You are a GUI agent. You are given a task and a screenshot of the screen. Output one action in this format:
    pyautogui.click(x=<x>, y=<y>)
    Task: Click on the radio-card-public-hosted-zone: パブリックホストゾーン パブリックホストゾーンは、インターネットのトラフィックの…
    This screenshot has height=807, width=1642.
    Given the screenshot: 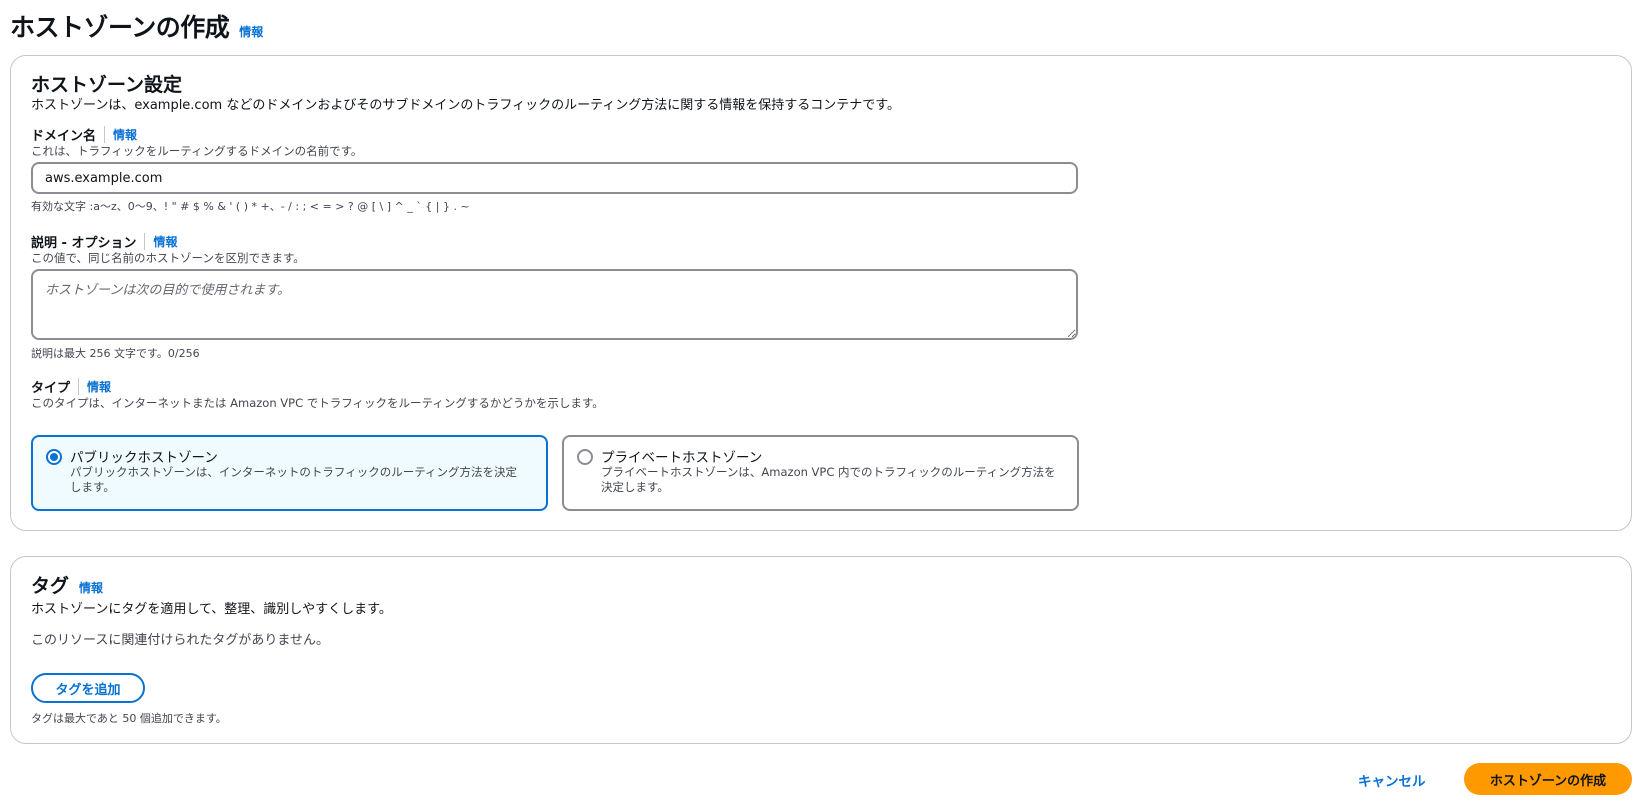 What is the action you would take?
    pyautogui.click(x=289, y=473)
    